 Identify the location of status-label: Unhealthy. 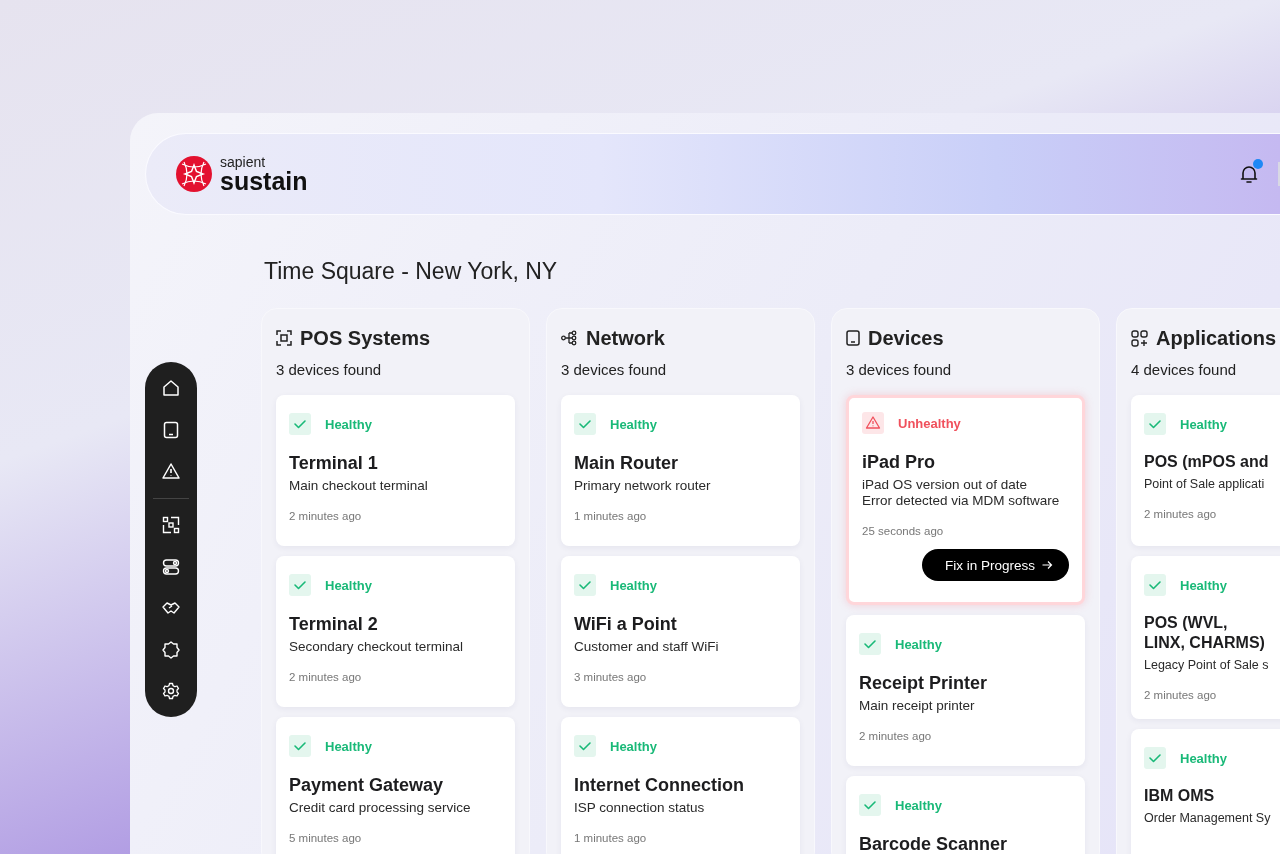
(929, 423).